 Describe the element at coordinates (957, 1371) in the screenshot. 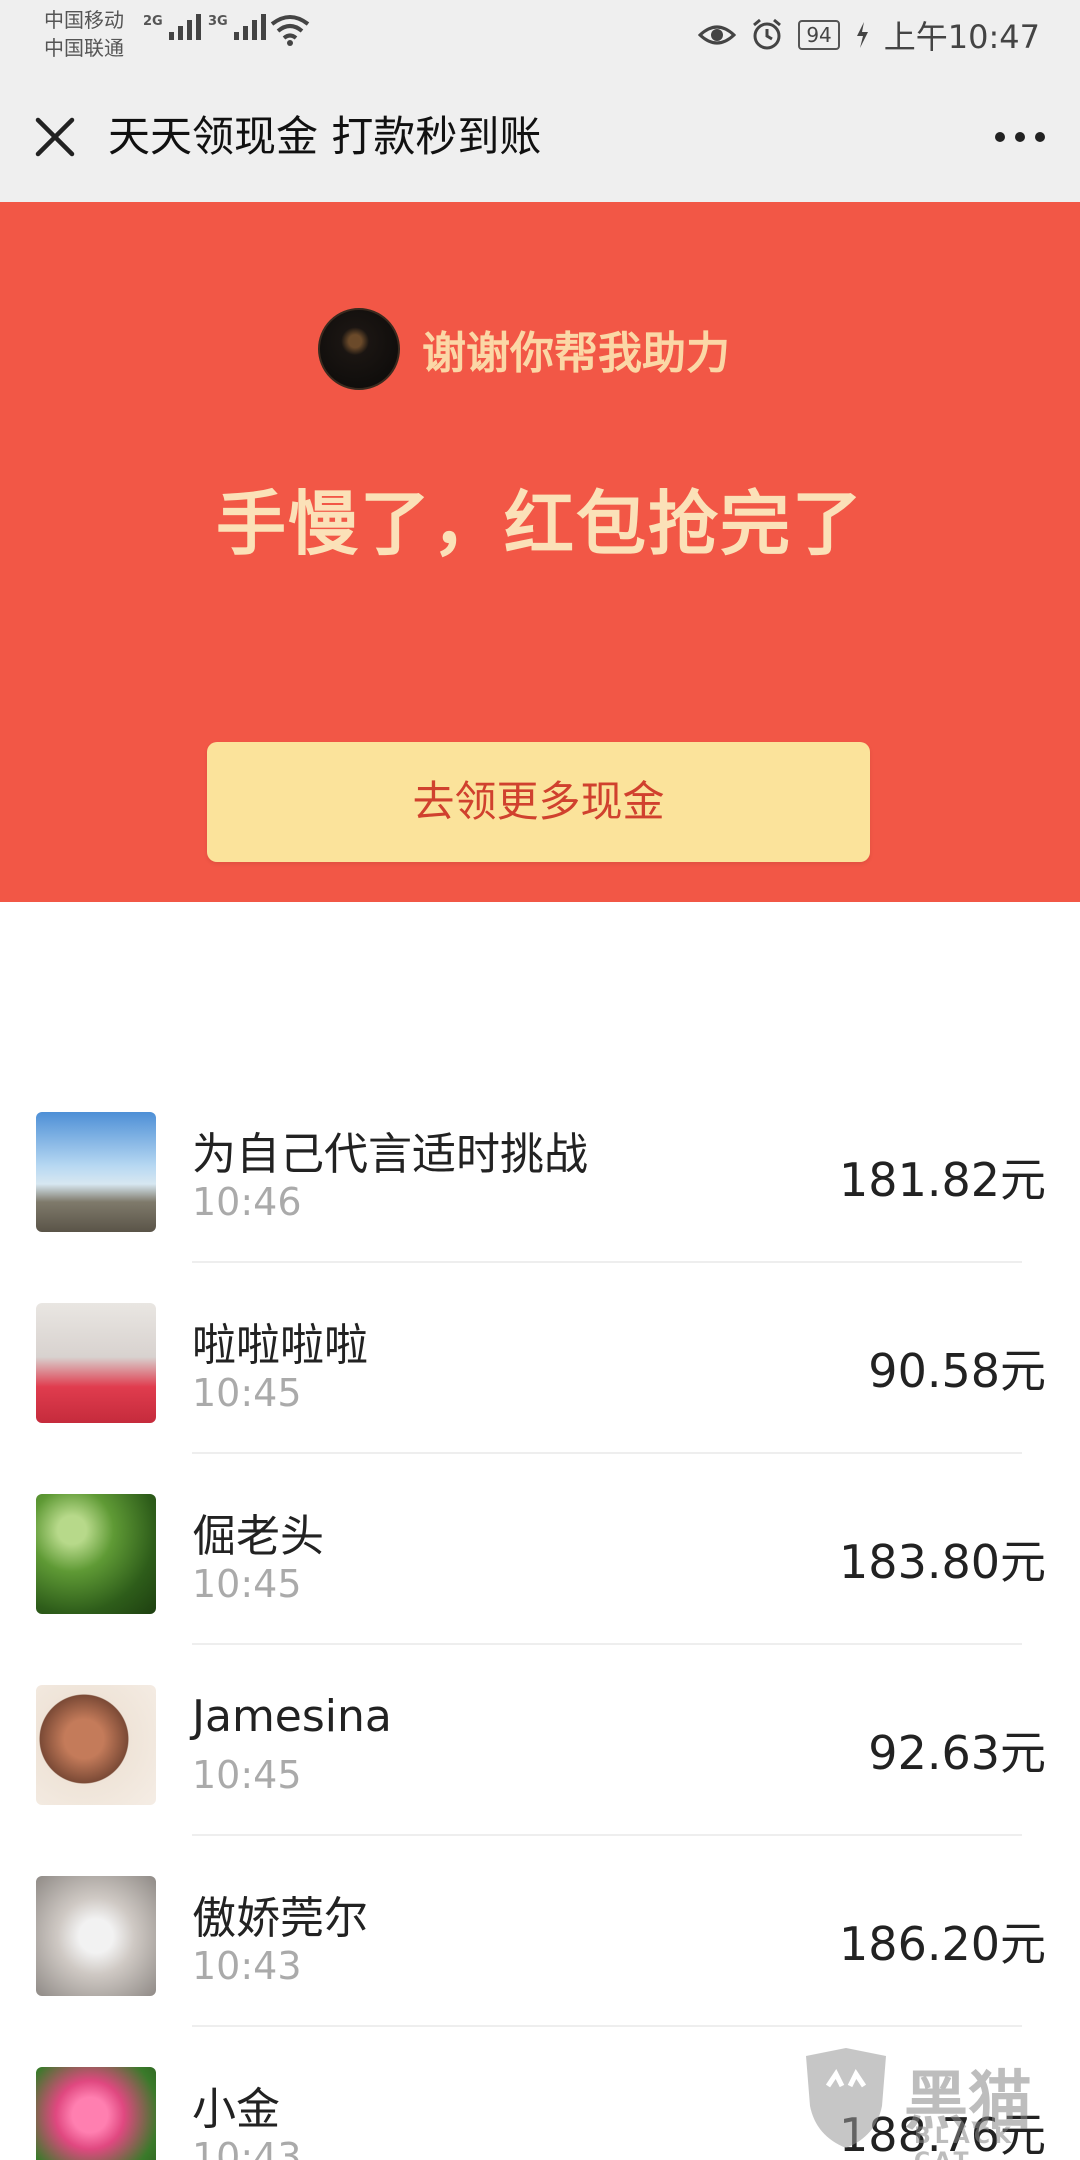

I see `item-amount: 90.58元` at that location.